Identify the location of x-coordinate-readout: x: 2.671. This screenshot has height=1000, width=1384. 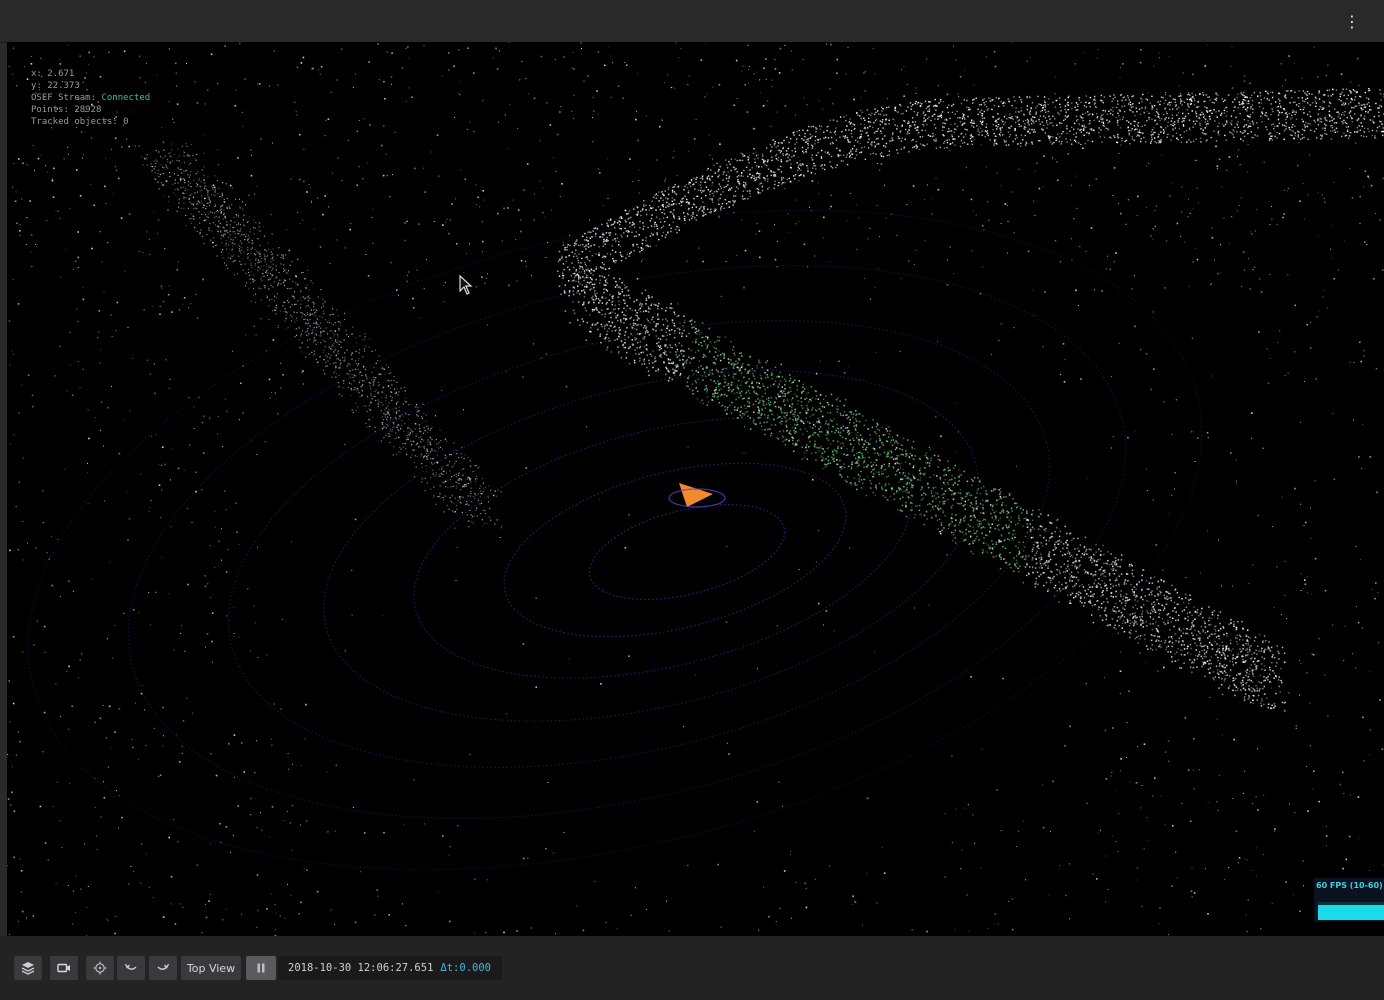
(53, 74).